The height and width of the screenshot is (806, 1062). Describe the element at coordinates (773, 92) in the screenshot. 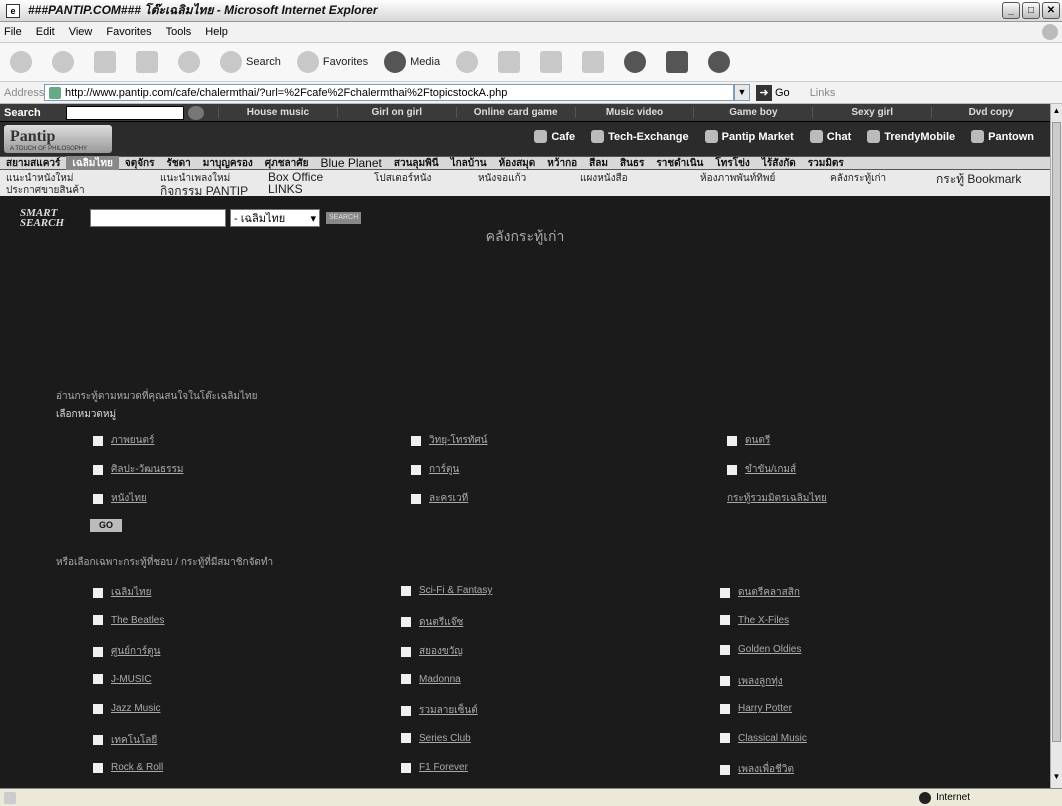

I see `go-button: ➜ Go` at that location.